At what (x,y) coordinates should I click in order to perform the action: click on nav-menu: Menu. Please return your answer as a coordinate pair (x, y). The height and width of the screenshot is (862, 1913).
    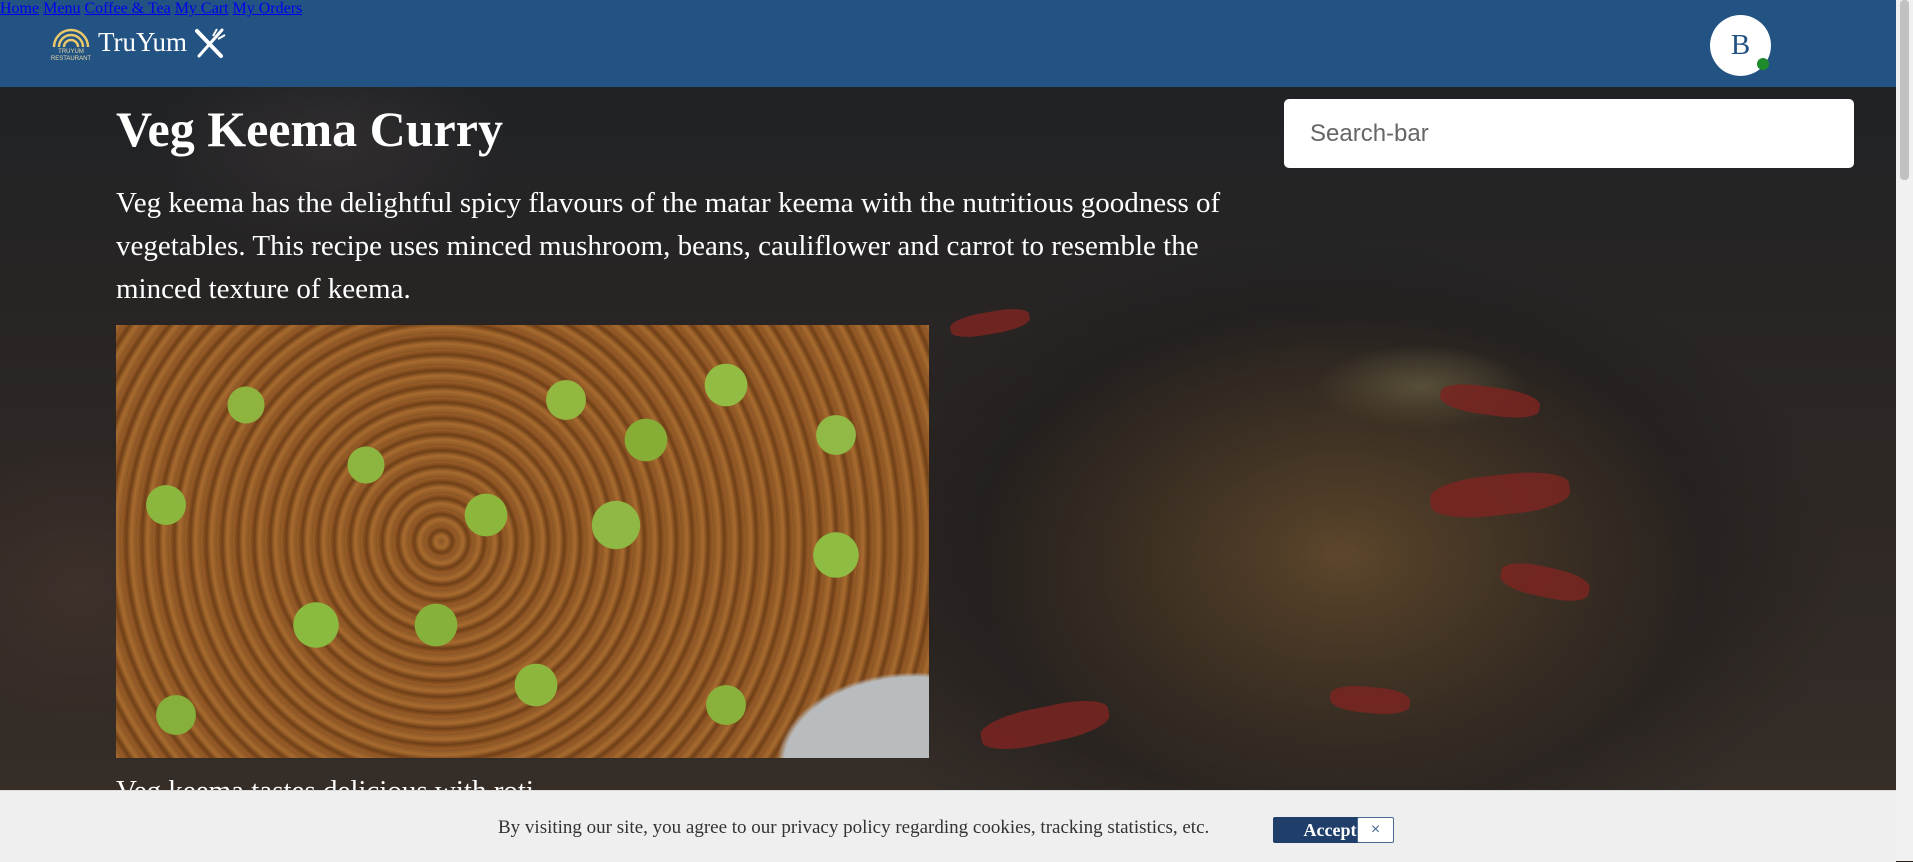
    Looking at the image, I should click on (61, 8).